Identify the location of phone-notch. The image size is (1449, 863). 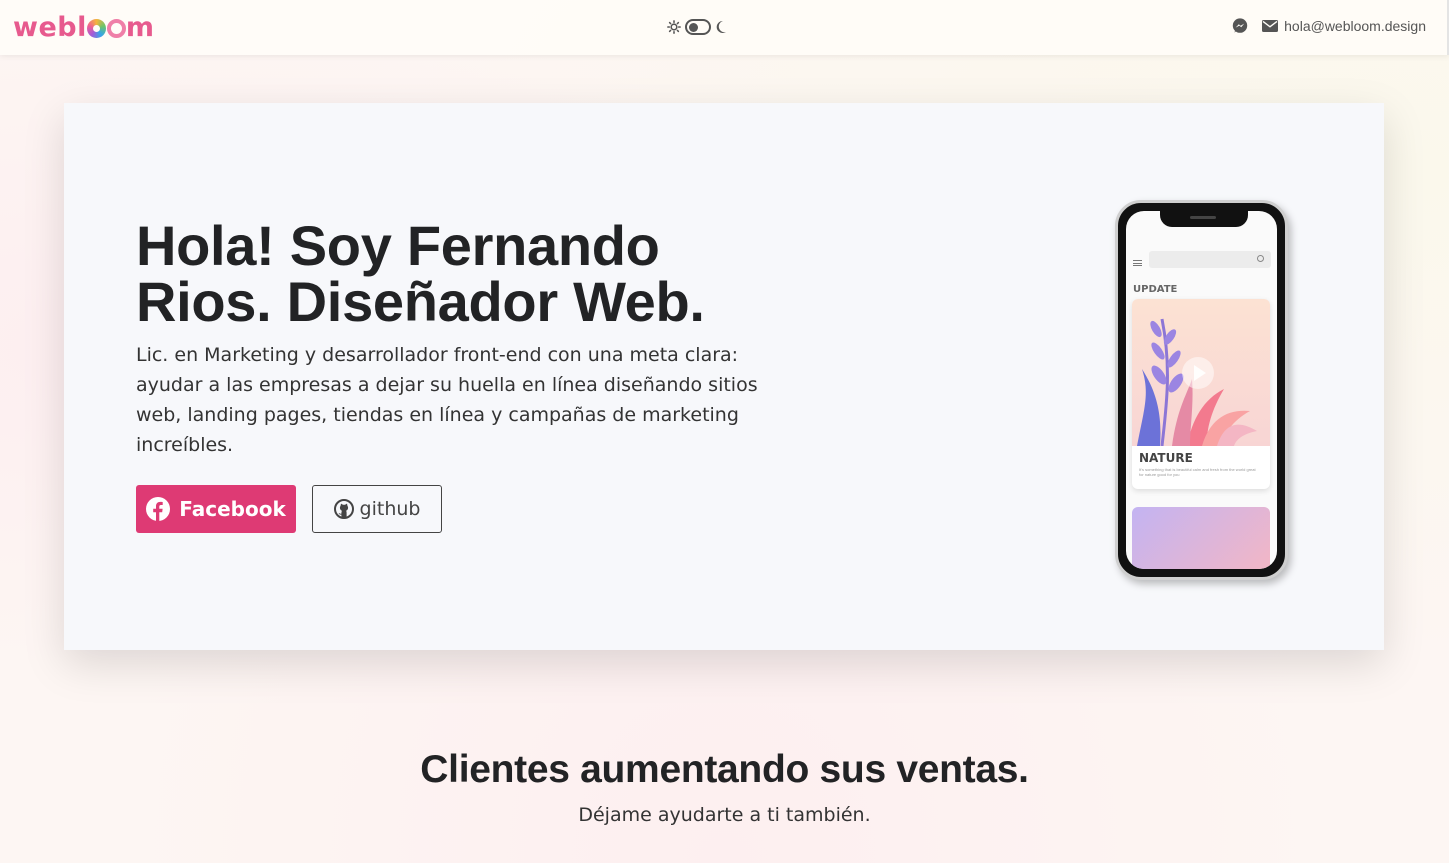
(1204, 219).